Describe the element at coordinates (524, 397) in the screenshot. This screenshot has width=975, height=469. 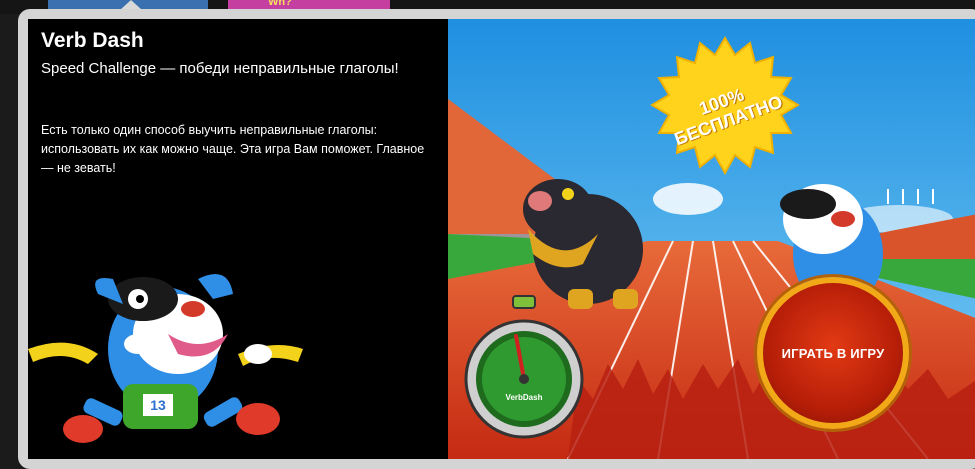
I see `stopwatch-label: VerbDash` at that location.